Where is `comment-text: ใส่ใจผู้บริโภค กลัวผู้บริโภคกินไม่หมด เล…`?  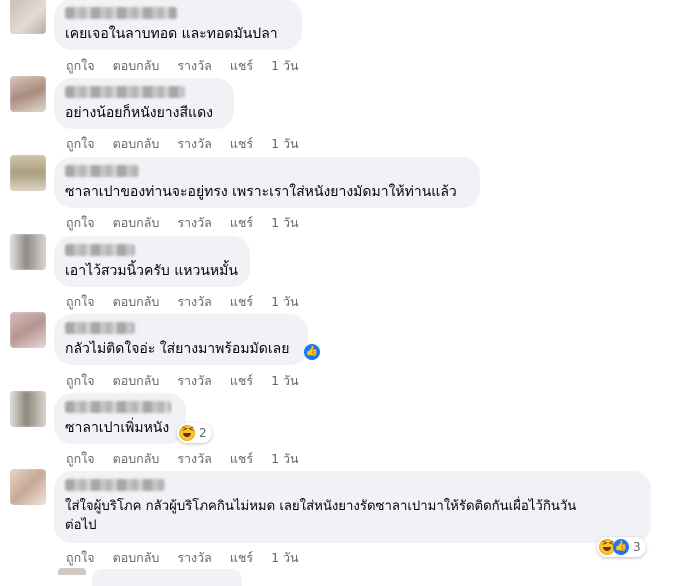 comment-text: ใส่ใจผู้บริโภค กลัวผู้บริโภคกินไม่หมด เล… is located at coordinates (352, 516).